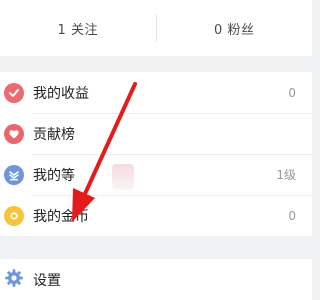 Image resolution: width=320 pixels, height=300 pixels. What do you see at coordinates (14, 278) in the screenshot?
I see `gear-icon` at bounding box center [14, 278].